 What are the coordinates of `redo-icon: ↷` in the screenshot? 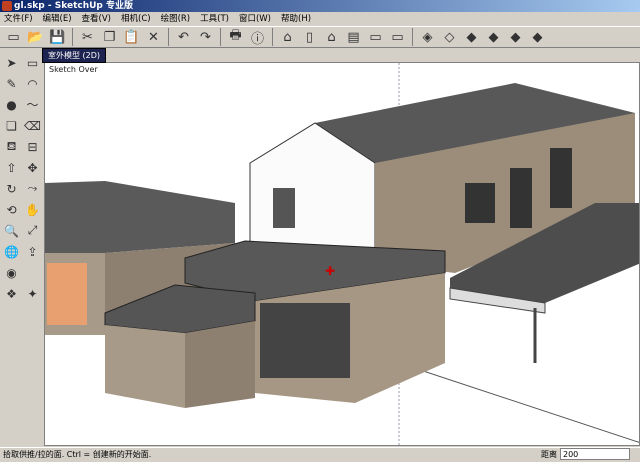 It's located at (205, 37).